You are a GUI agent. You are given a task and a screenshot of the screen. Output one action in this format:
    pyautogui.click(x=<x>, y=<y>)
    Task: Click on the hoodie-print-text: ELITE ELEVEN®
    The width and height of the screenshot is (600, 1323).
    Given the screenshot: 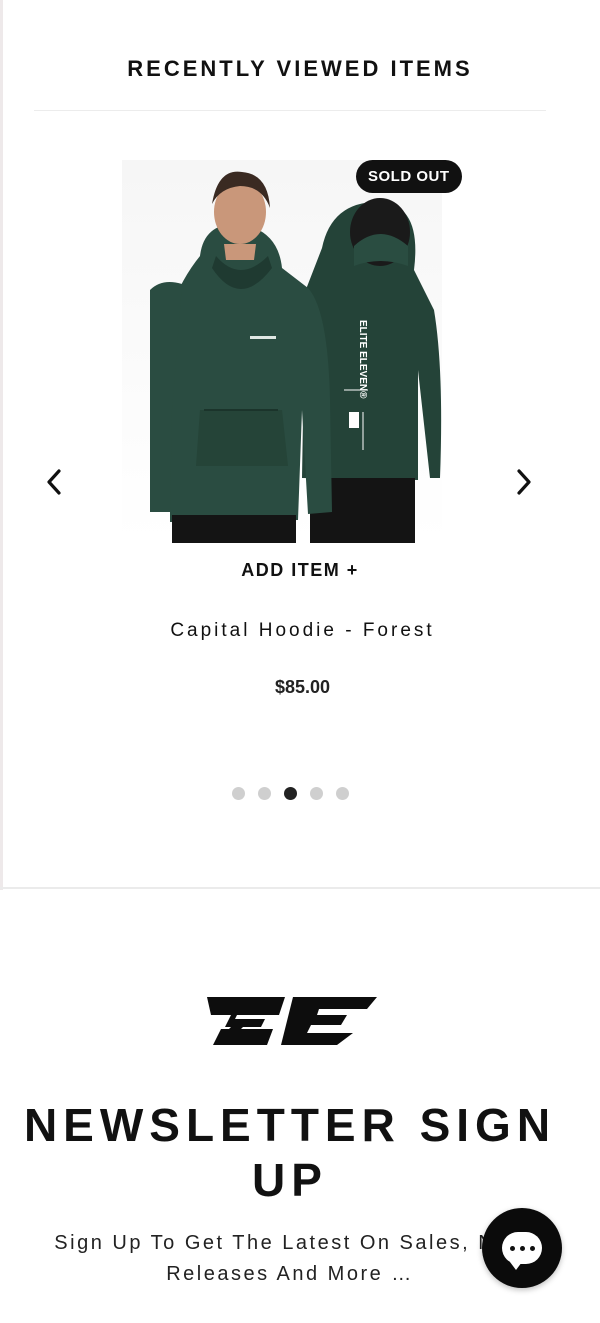 What is the action you would take?
    pyautogui.click(x=362, y=359)
    